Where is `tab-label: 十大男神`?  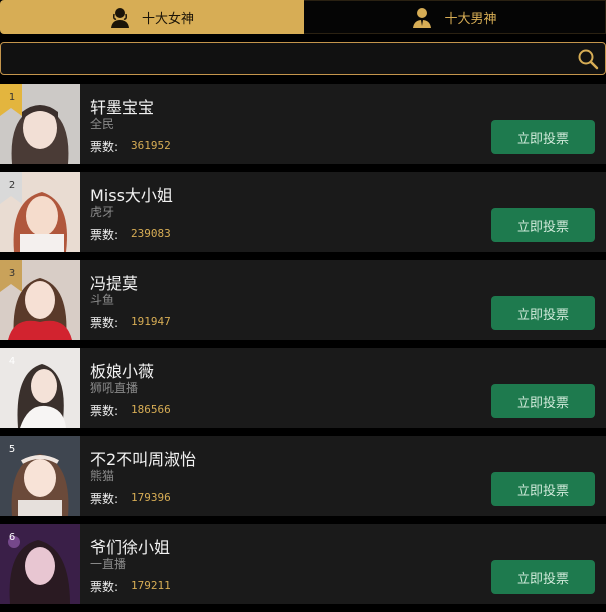 tab-label: 十大男神 is located at coordinates (470, 19).